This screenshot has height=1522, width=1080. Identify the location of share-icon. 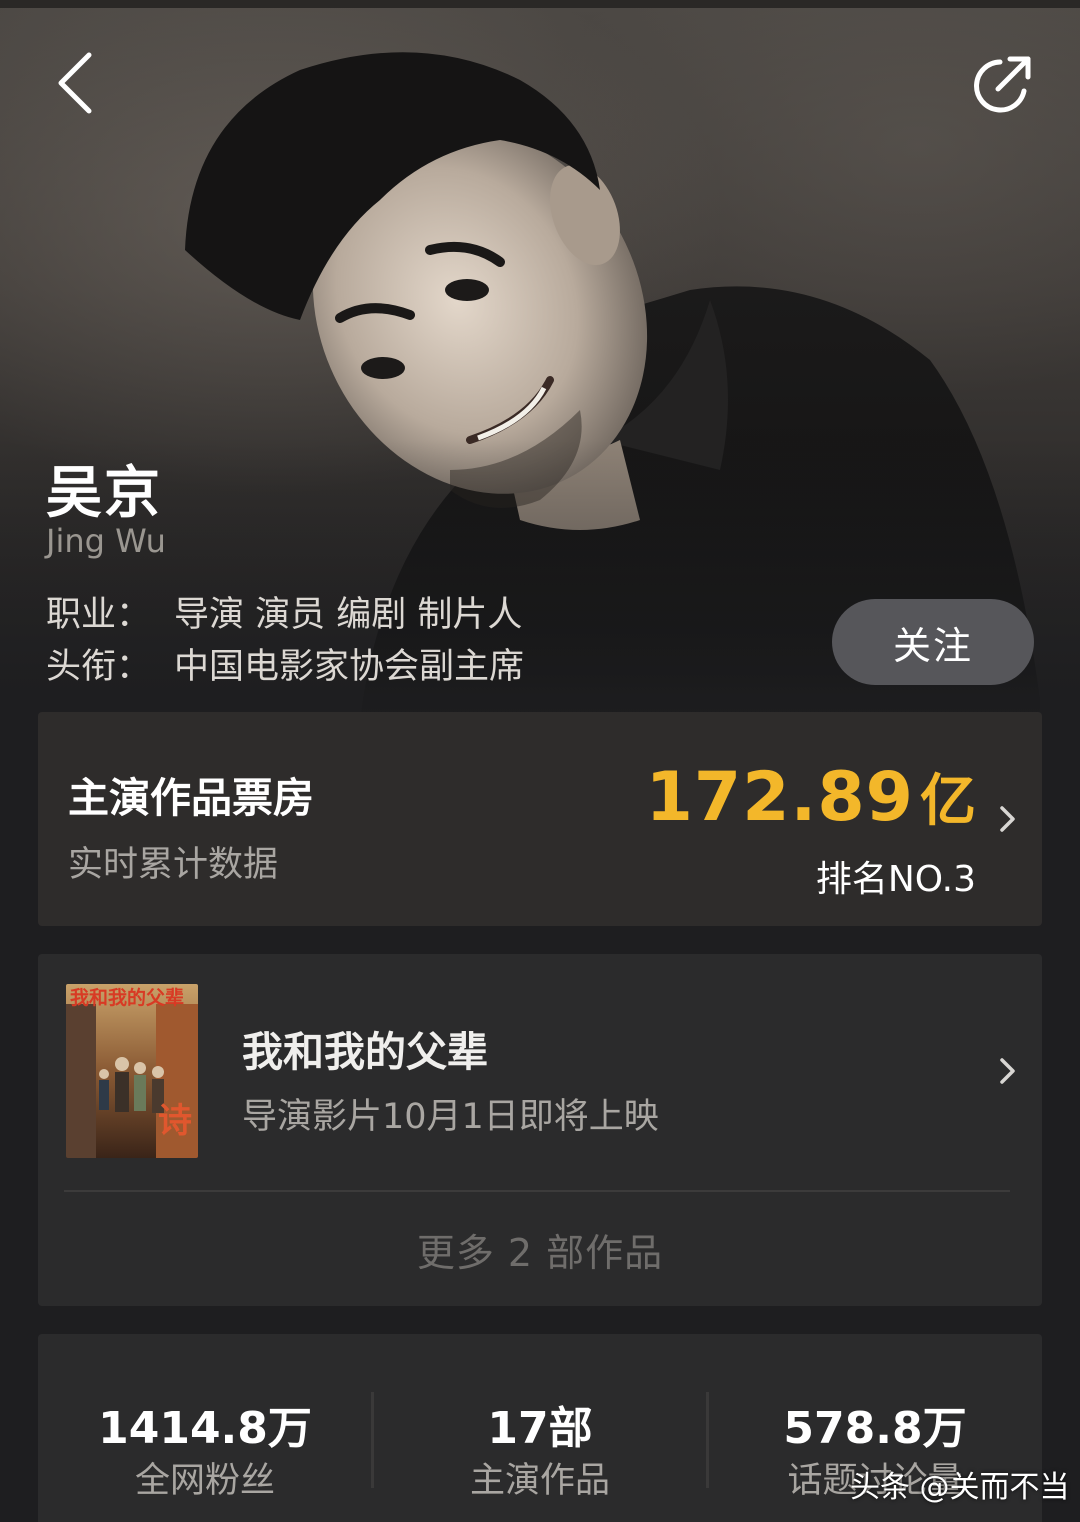
(1002, 84).